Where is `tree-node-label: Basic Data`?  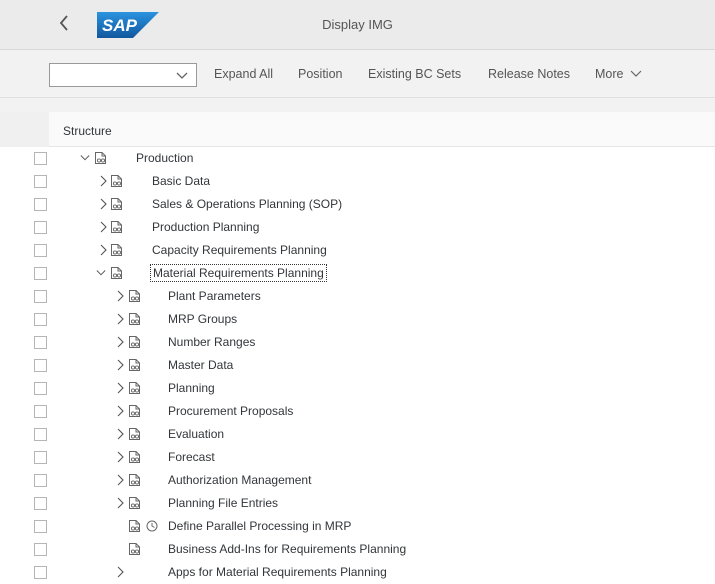
tree-node-label: Basic Data is located at coordinates (181, 181).